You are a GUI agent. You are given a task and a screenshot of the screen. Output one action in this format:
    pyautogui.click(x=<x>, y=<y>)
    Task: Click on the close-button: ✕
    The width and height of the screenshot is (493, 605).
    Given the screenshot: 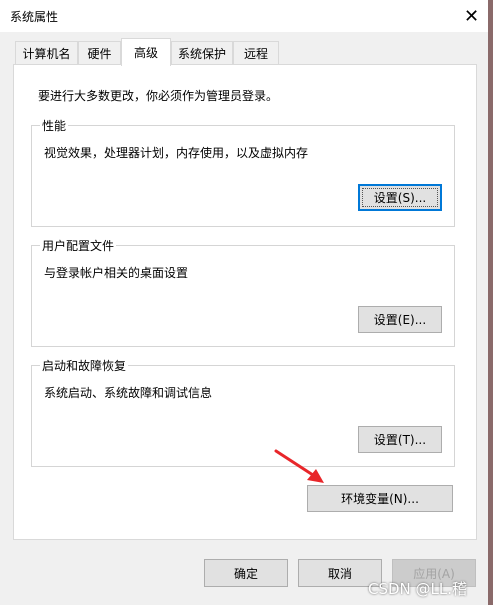 What is the action you would take?
    pyautogui.click(x=471, y=16)
    